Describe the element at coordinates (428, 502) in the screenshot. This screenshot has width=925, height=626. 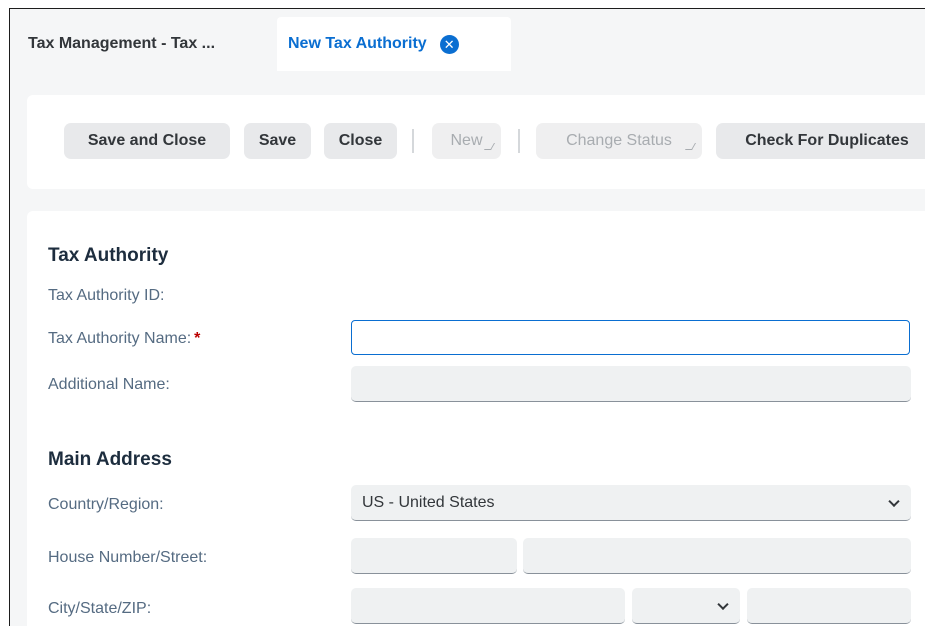
I see `country-region-value: US - United States` at that location.